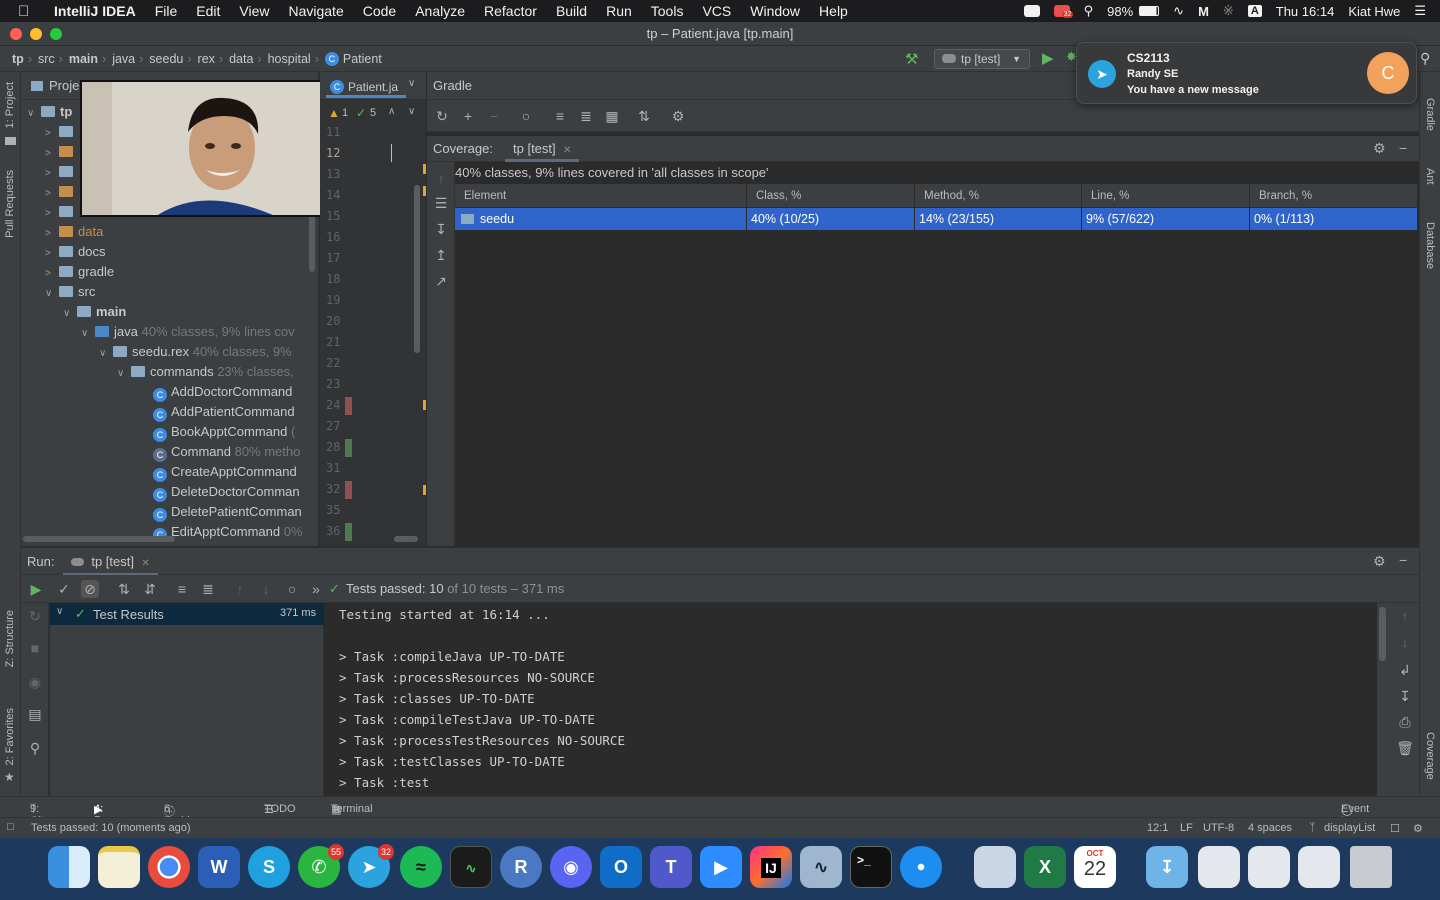  Describe the element at coordinates (70, 292) in the screenshot. I see `tree-item-src: ∨ src` at that location.